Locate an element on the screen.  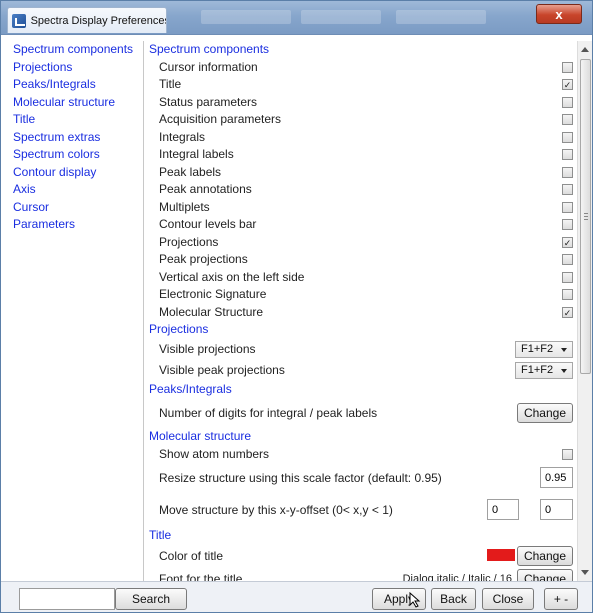
visible-projections-row: Visible projections F1+F2 is located at coordinates (361, 349).